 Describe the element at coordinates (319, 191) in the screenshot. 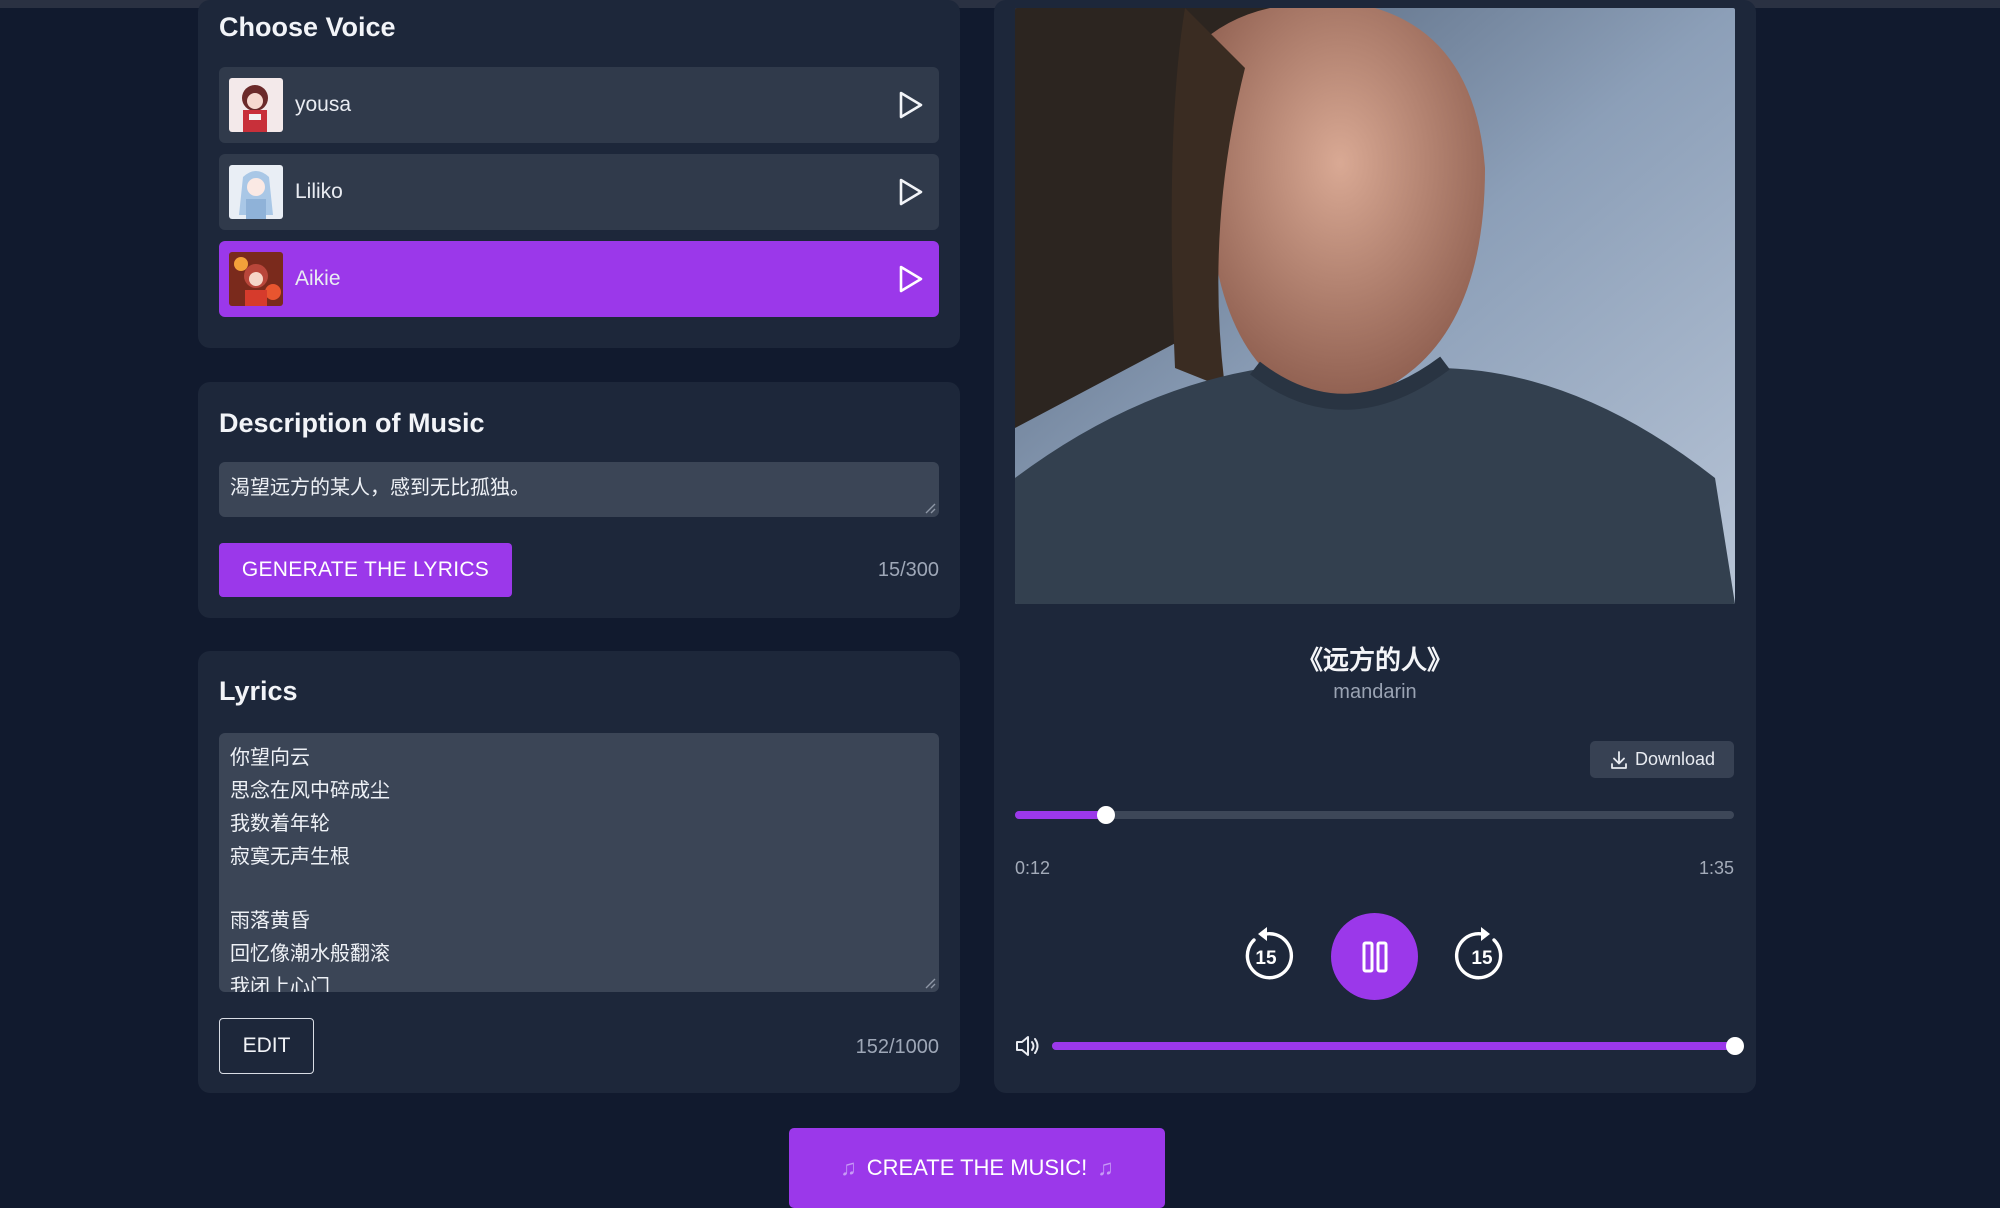

I see `voice-name: Liliko` at that location.